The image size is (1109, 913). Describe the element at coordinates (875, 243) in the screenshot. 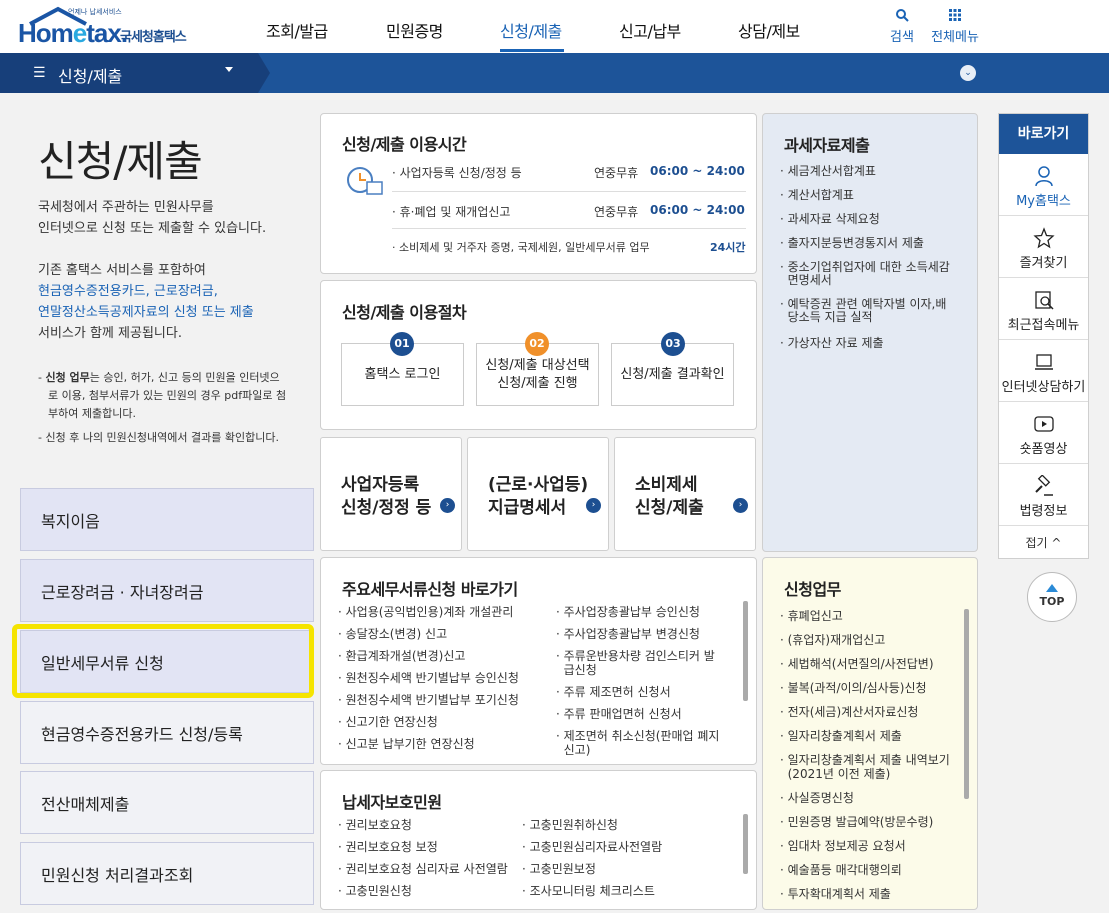

I see `list-item: · 출자지분등변경통지서 제출` at that location.